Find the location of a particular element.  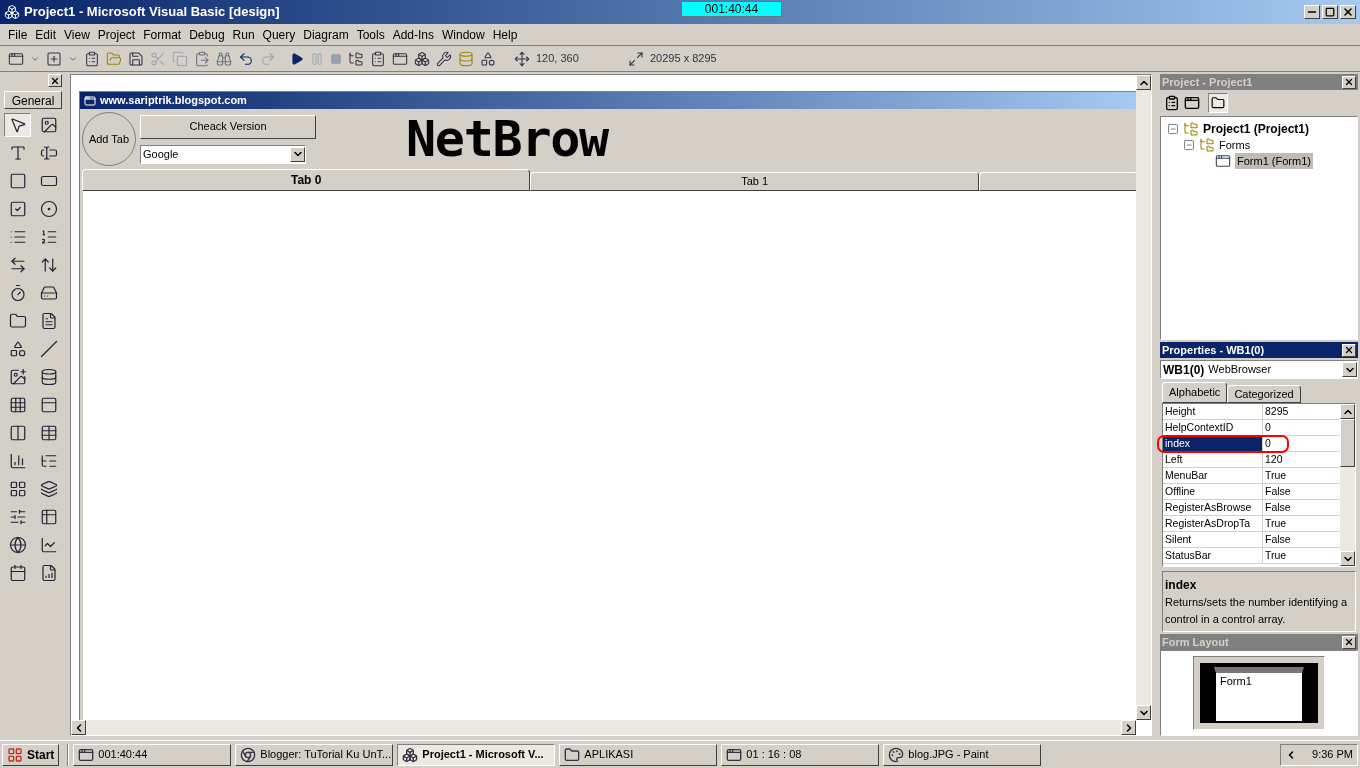

form-layout-icon is located at coordinates (400, 58).